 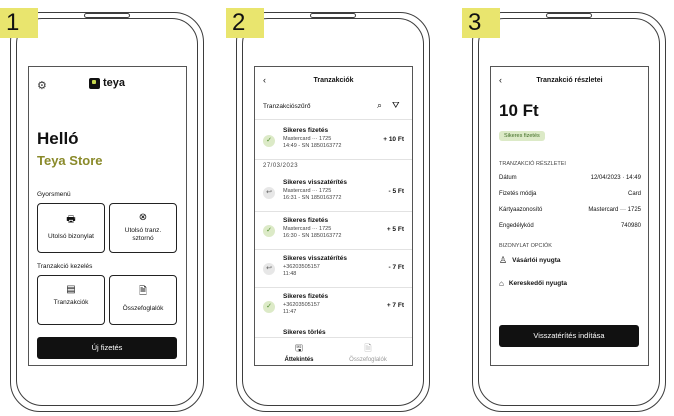 I want to click on step-badge: 1, so click(x=19, y=23).